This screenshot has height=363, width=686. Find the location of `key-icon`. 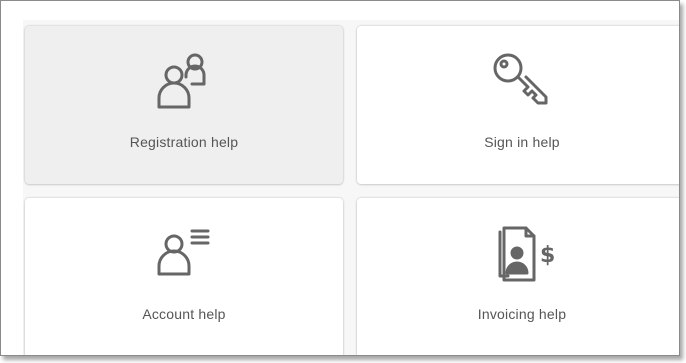

key-icon is located at coordinates (522, 80).